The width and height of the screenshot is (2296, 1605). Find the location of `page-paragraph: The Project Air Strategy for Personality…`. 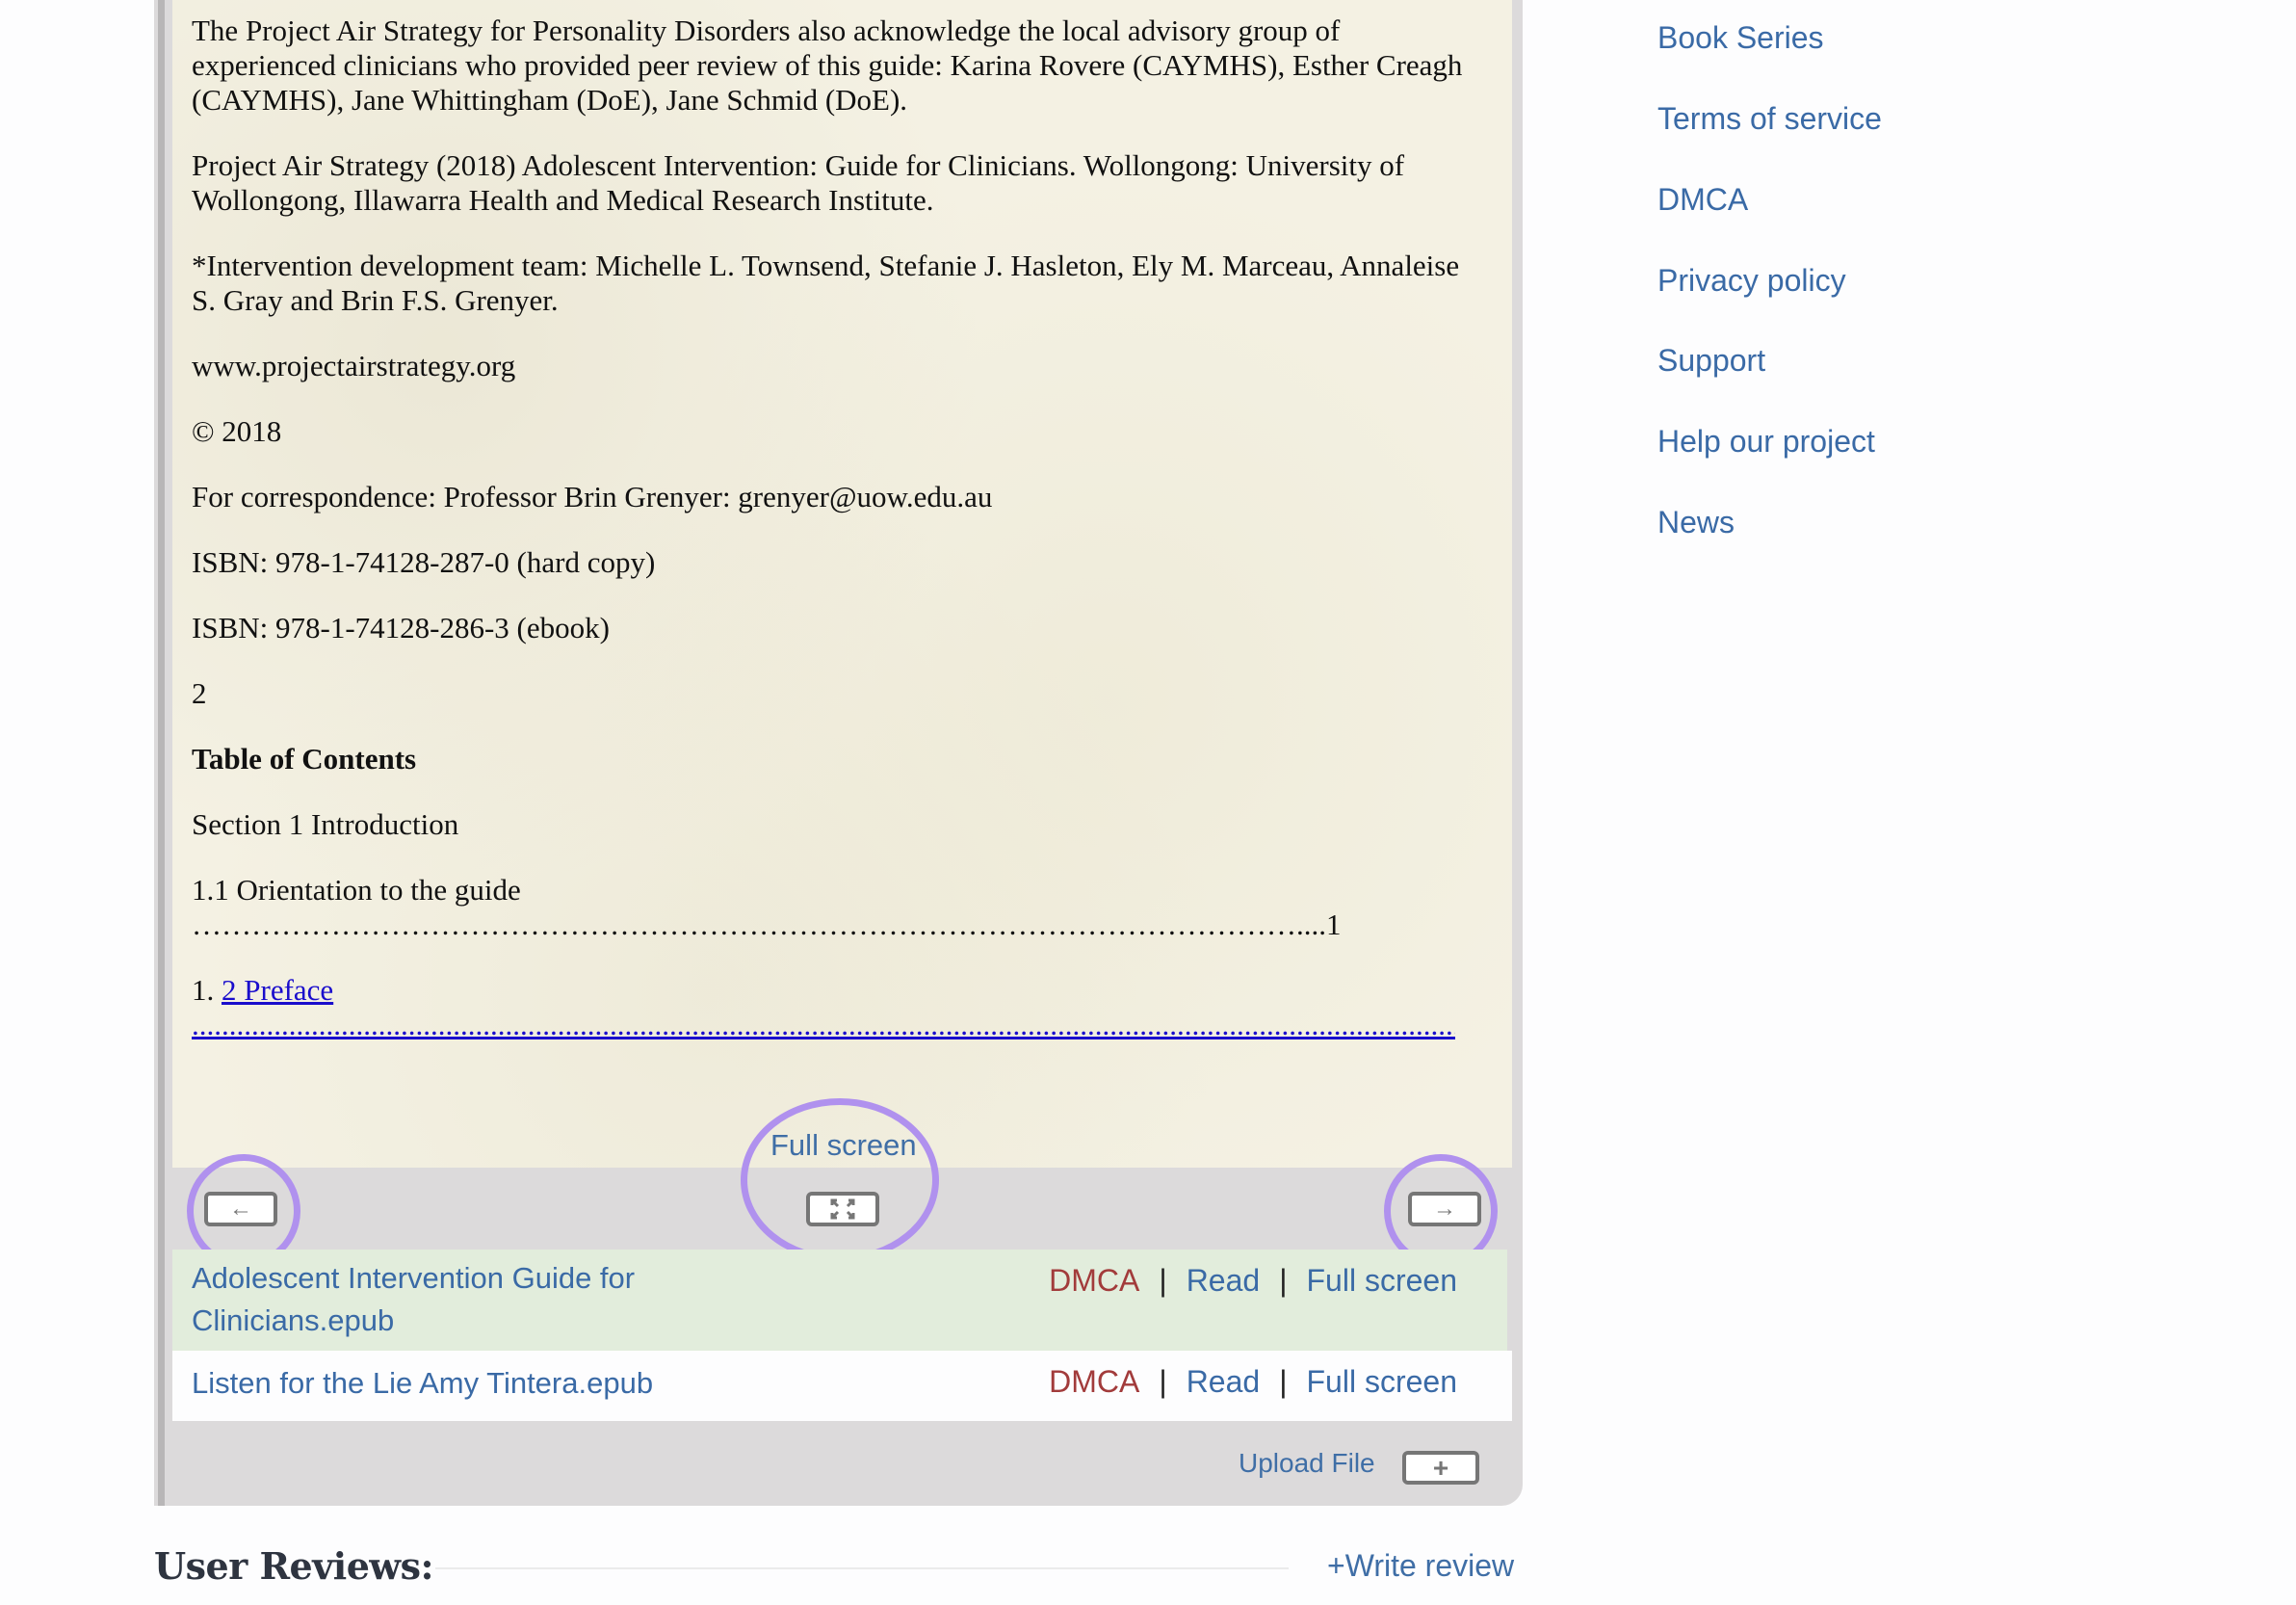

page-paragraph: The Project Air Strategy for Personality… is located at coordinates (827, 65).